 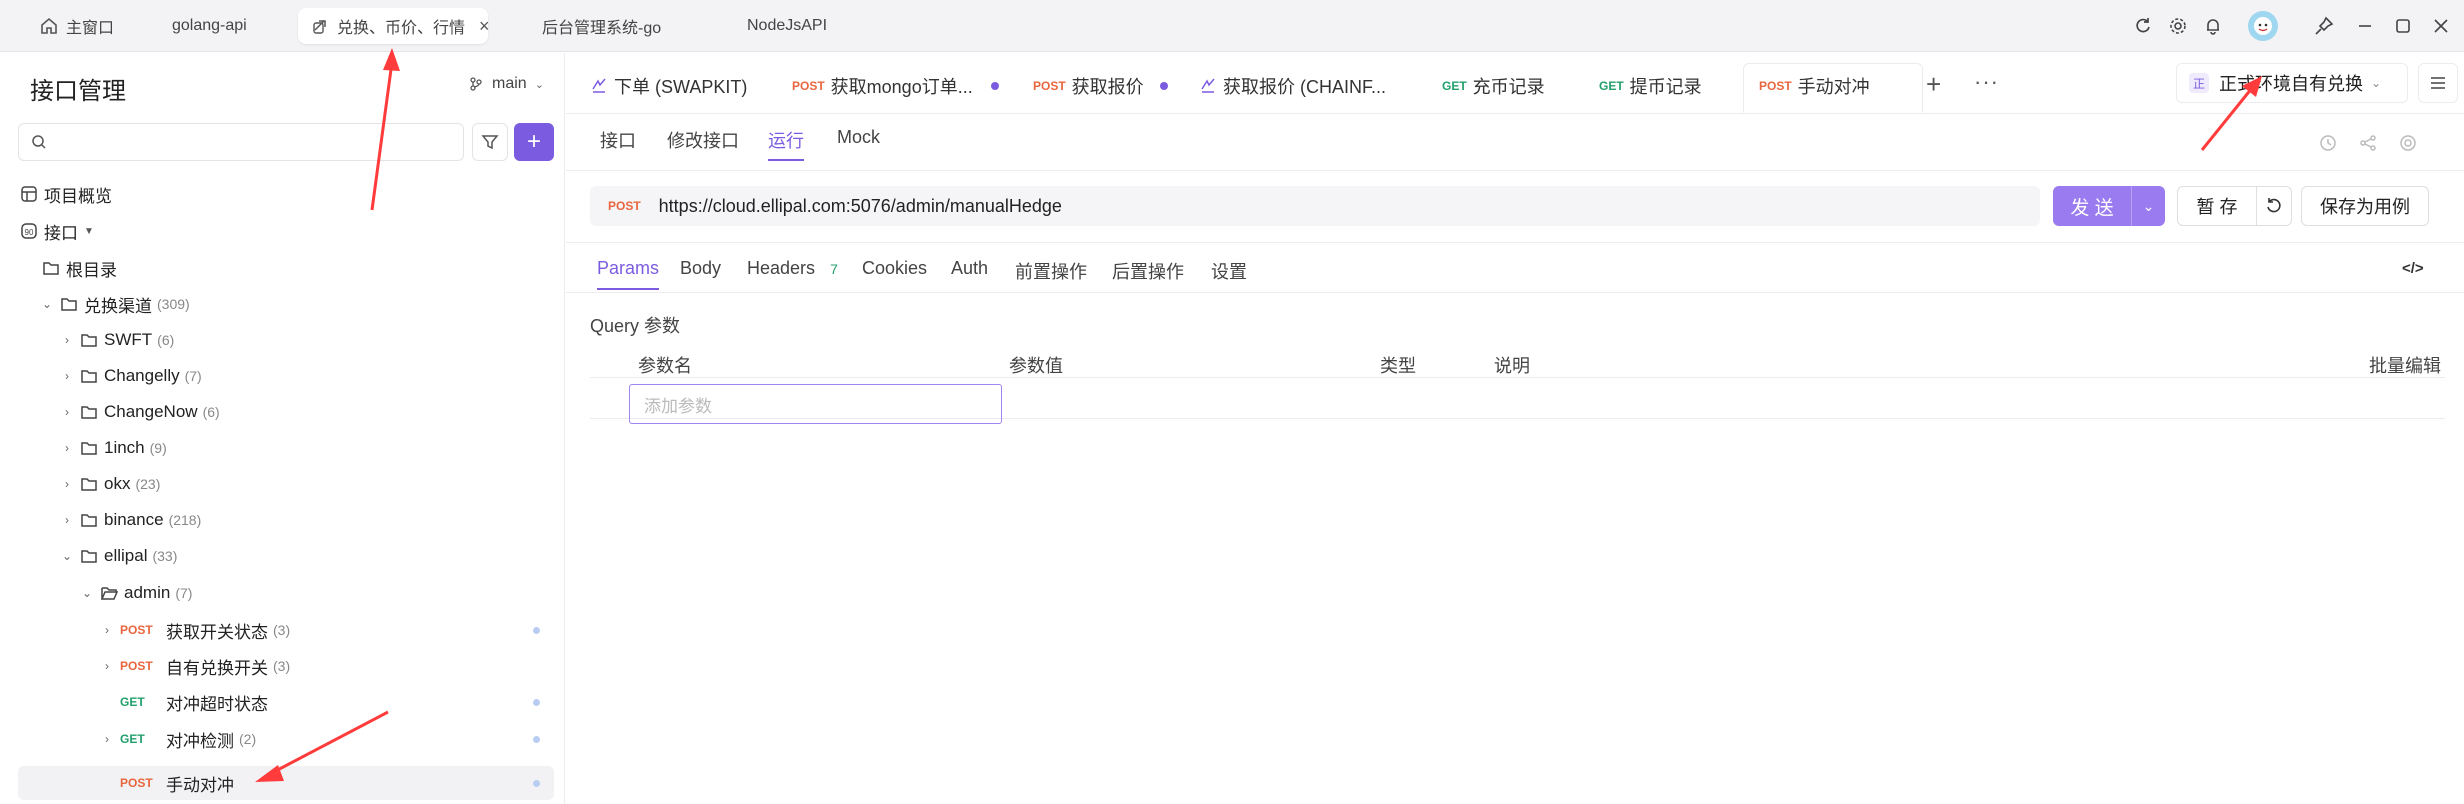 I want to click on filter-button, so click(x=490, y=142).